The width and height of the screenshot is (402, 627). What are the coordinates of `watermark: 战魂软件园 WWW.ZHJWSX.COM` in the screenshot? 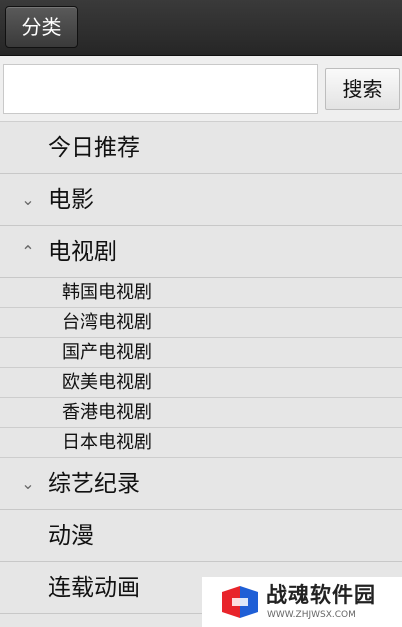 It's located at (302, 602).